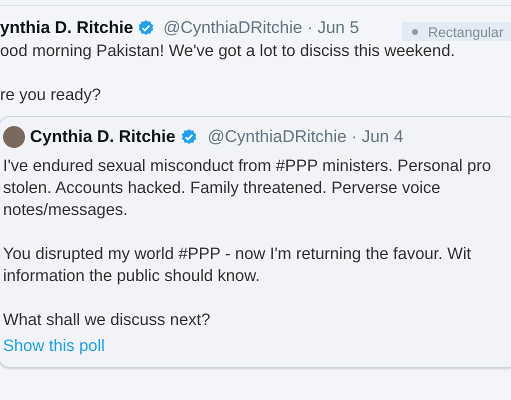 This screenshot has height=400, width=511. Describe the element at coordinates (261, 28) in the screenshot. I see `handle-and-date: @CynthiaDRitchie · Jun 5` at that location.